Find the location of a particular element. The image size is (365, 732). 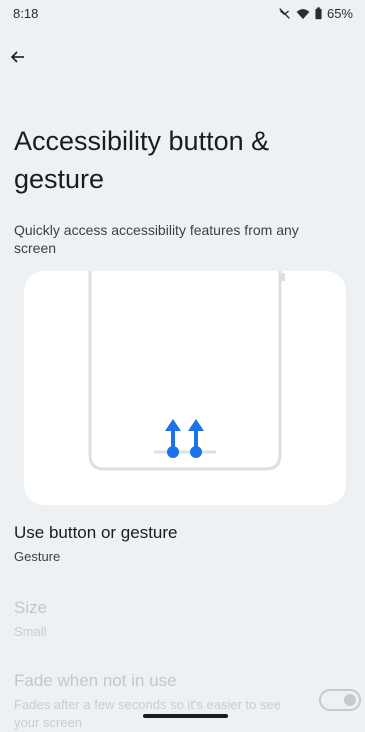

back-button is located at coordinates (18, 59).